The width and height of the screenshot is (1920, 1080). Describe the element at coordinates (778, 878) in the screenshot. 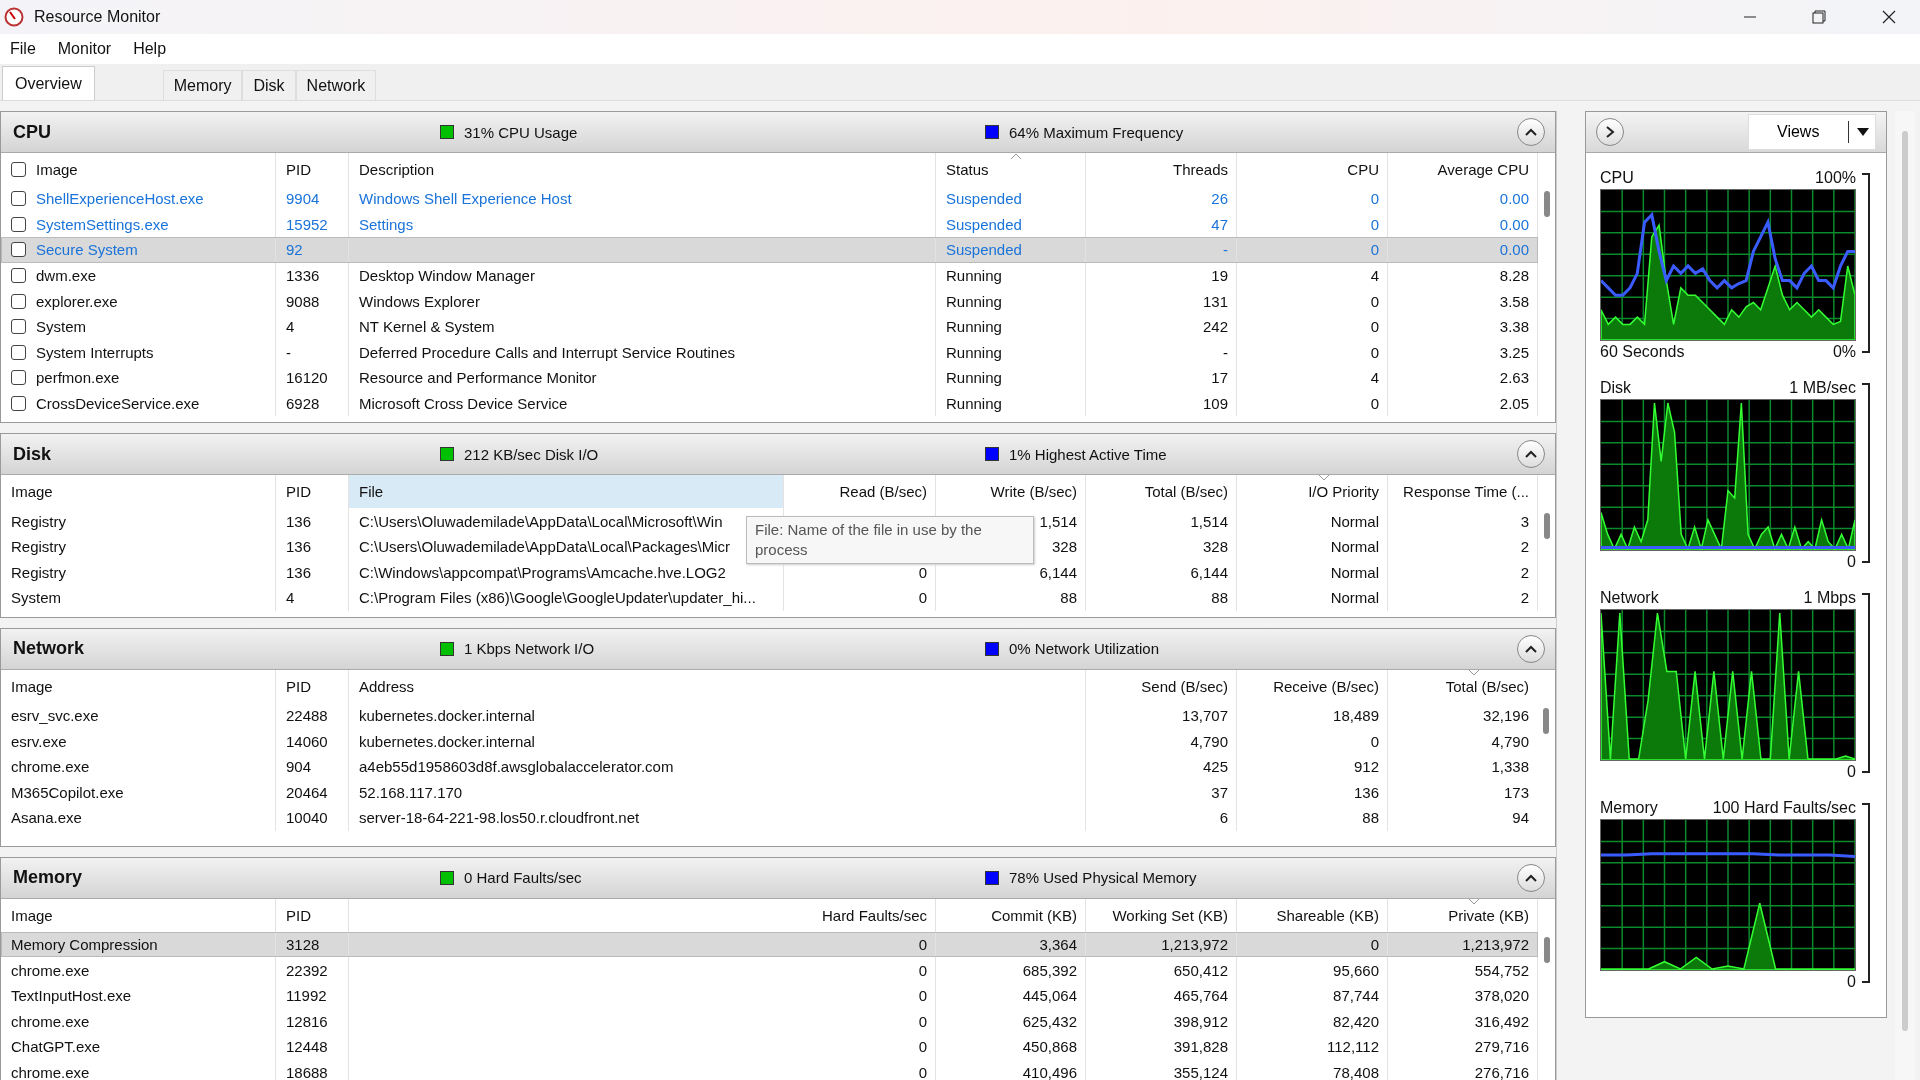

I see `section-header: Memory 0 Hard Faults/sec 78% Used Physical Memory` at that location.